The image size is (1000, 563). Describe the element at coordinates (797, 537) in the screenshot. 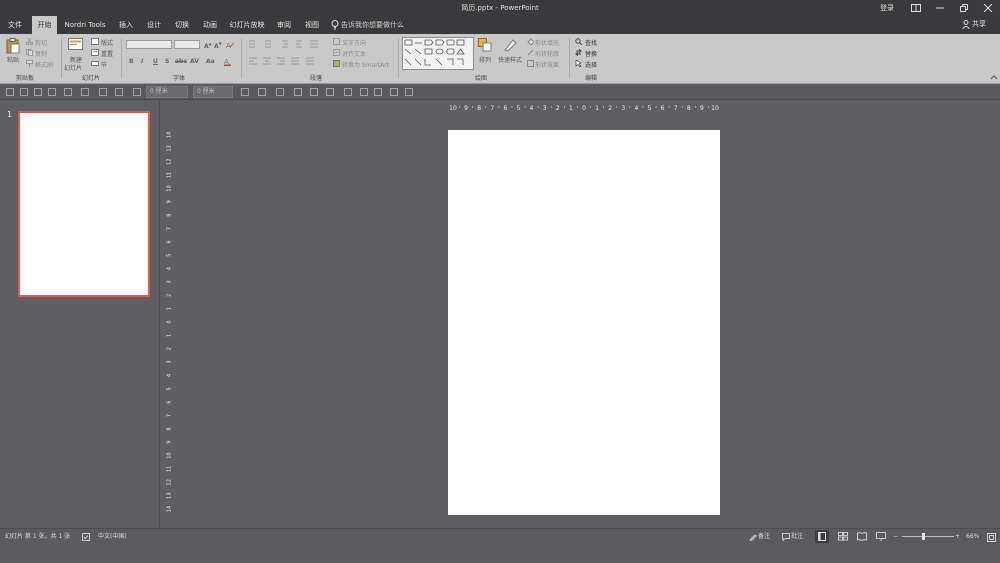

I see `comments-button: 批注` at that location.